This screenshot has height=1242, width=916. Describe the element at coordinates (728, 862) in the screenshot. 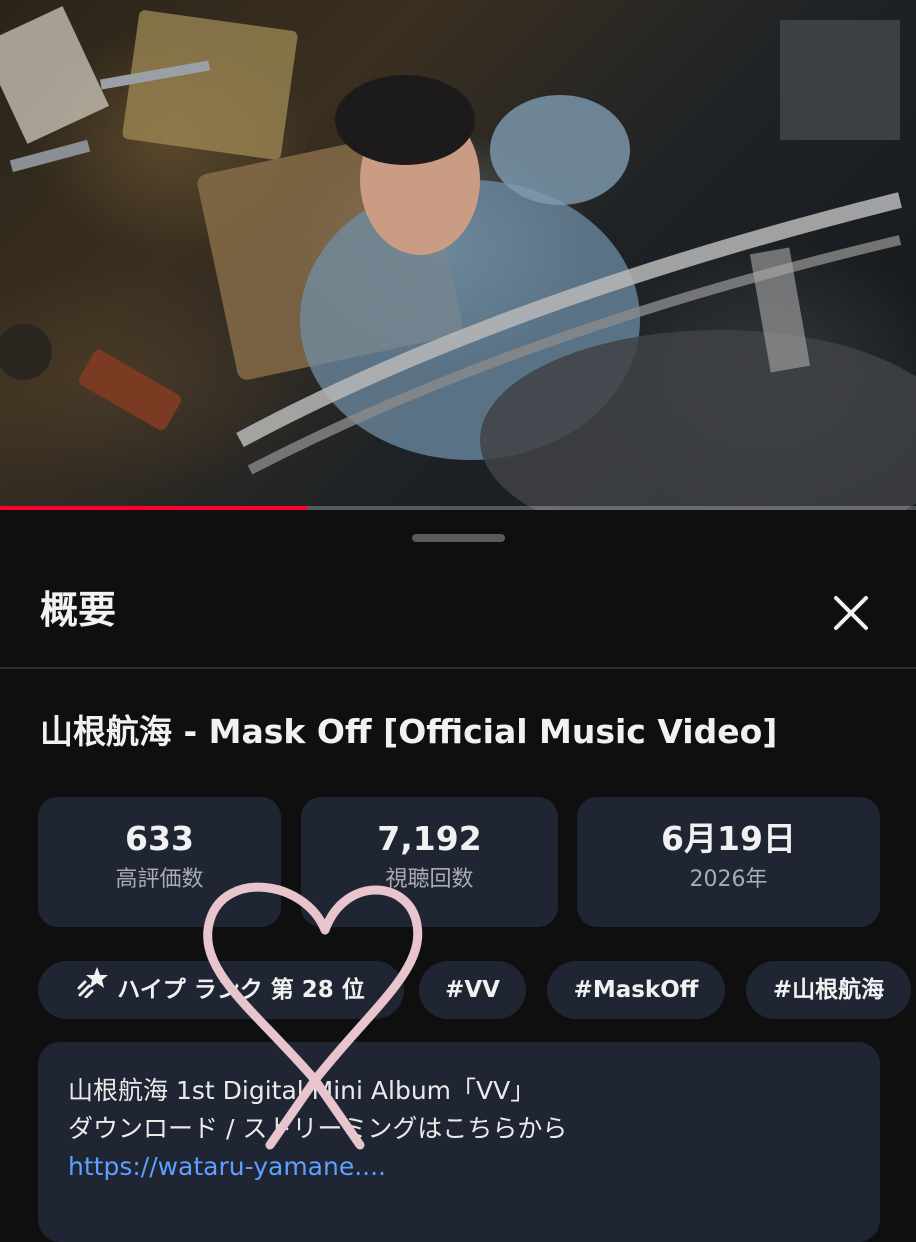

I see `date-stat: 6月19日 2026年` at that location.